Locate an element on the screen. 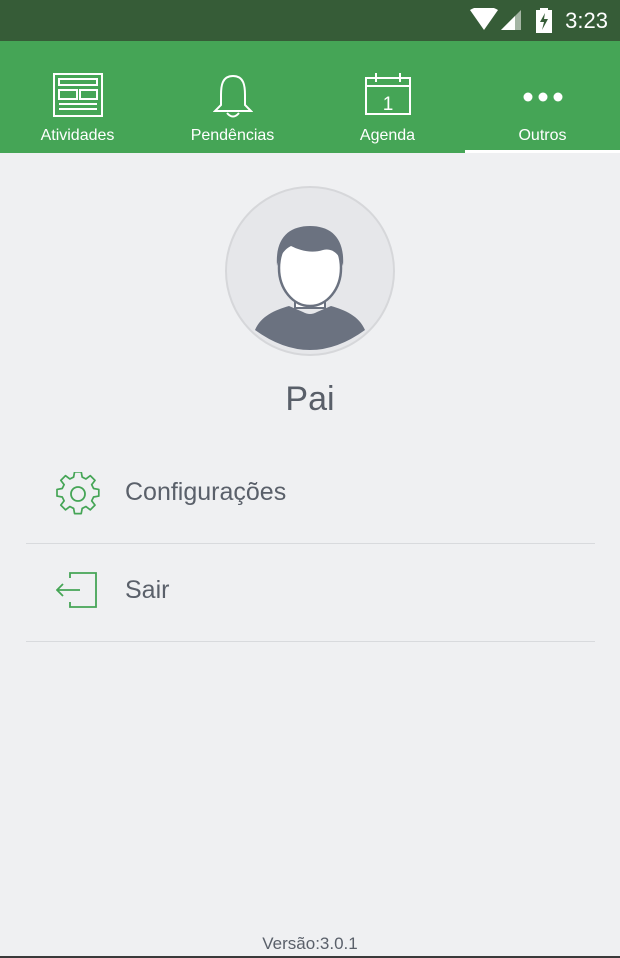  tab-atividades: Atividades is located at coordinates (77, 97).